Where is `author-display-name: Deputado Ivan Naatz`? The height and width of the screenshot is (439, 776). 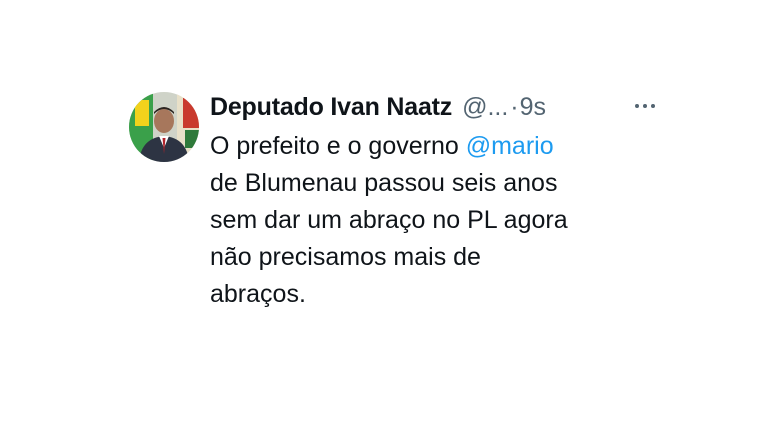 author-display-name: Deputado Ivan Naatz is located at coordinates (331, 107).